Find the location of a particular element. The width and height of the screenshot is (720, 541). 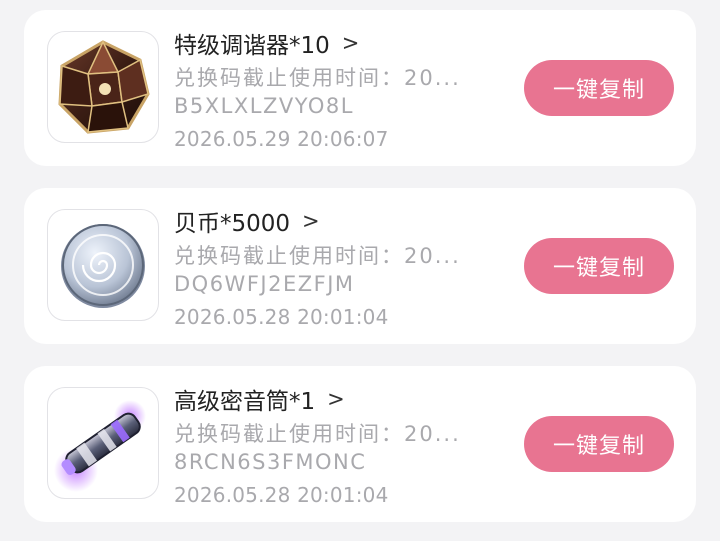

cylinder-icon is located at coordinates (100, 446).